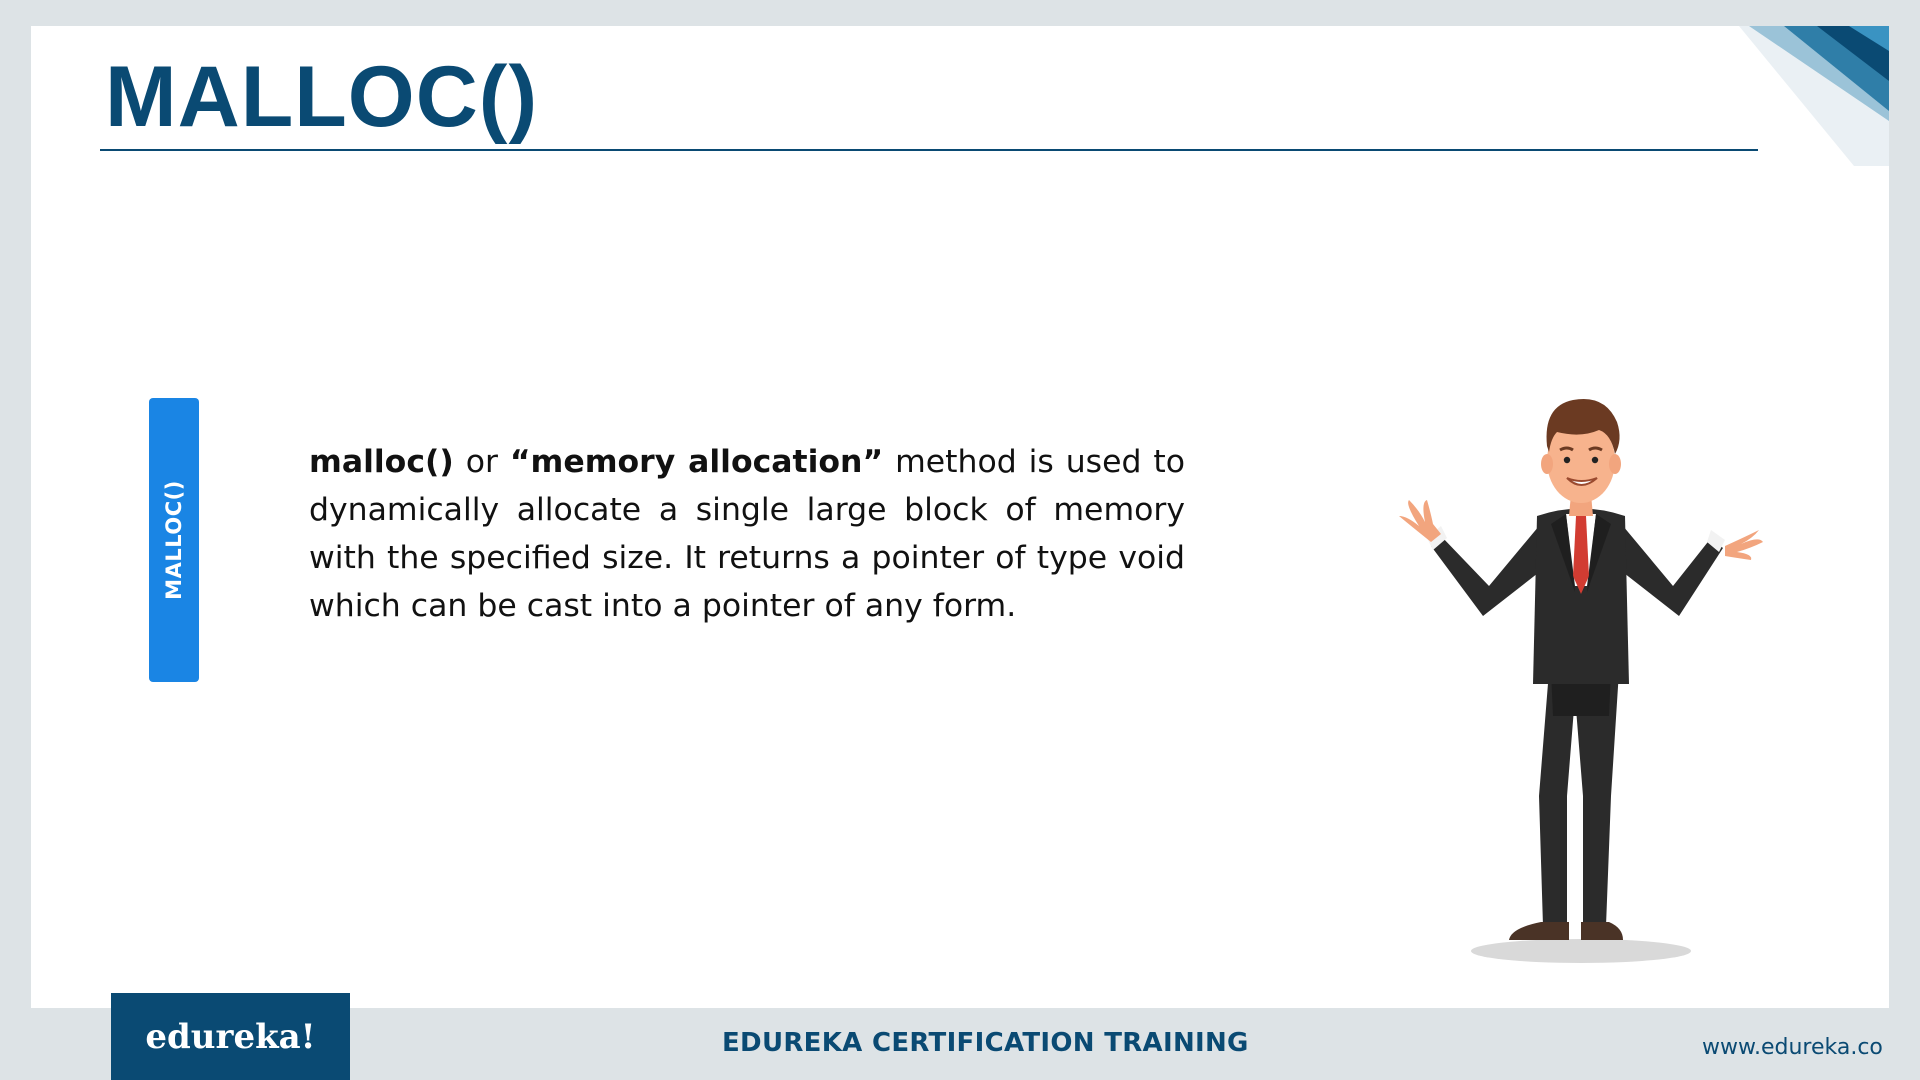 This screenshot has width=1920, height=1080. I want to click on footer-url: www.edureka.co, so click(1792, 1047).